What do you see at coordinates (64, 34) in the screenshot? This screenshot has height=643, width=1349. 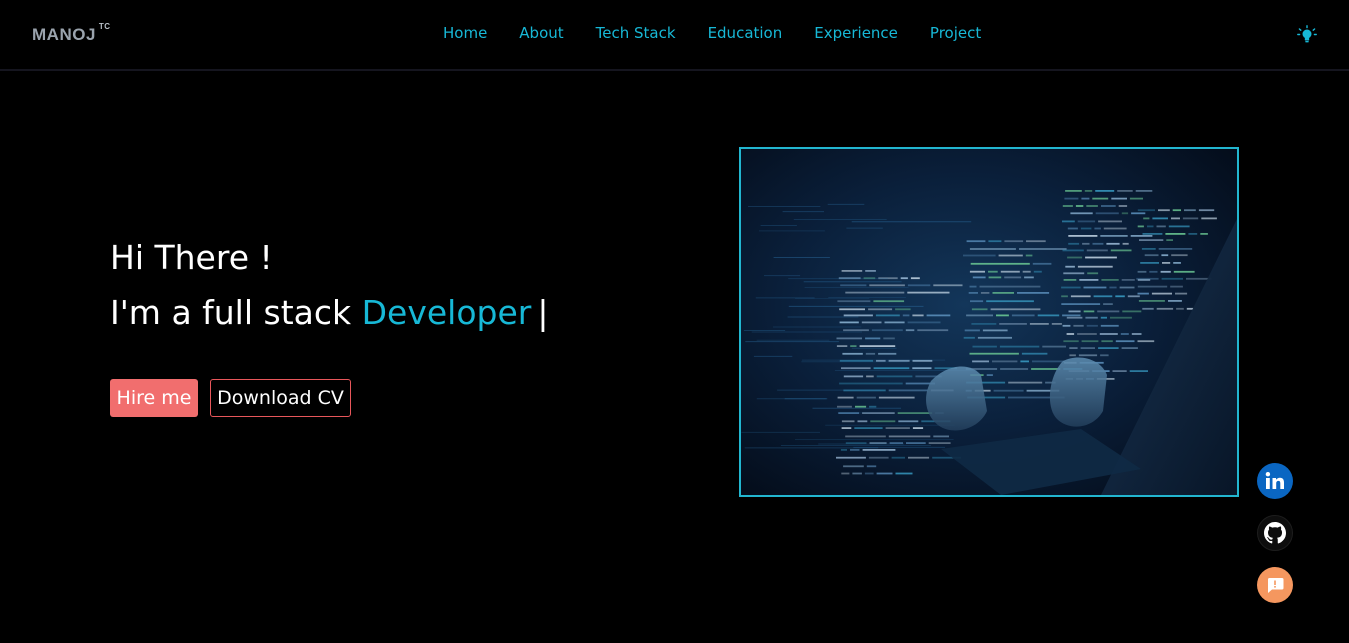 I see `brand-name: MANOJ` at bounding box center [64, 34].